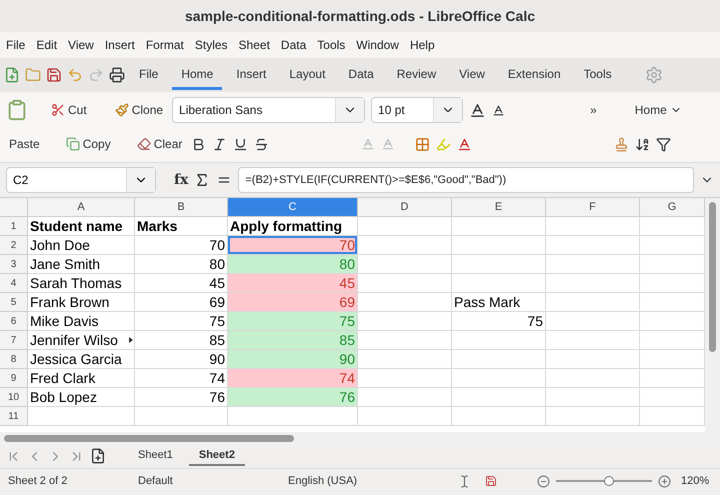  Describe the element at coordinates (664, 144) in the screenshot. I see `filter-icon` at that location.